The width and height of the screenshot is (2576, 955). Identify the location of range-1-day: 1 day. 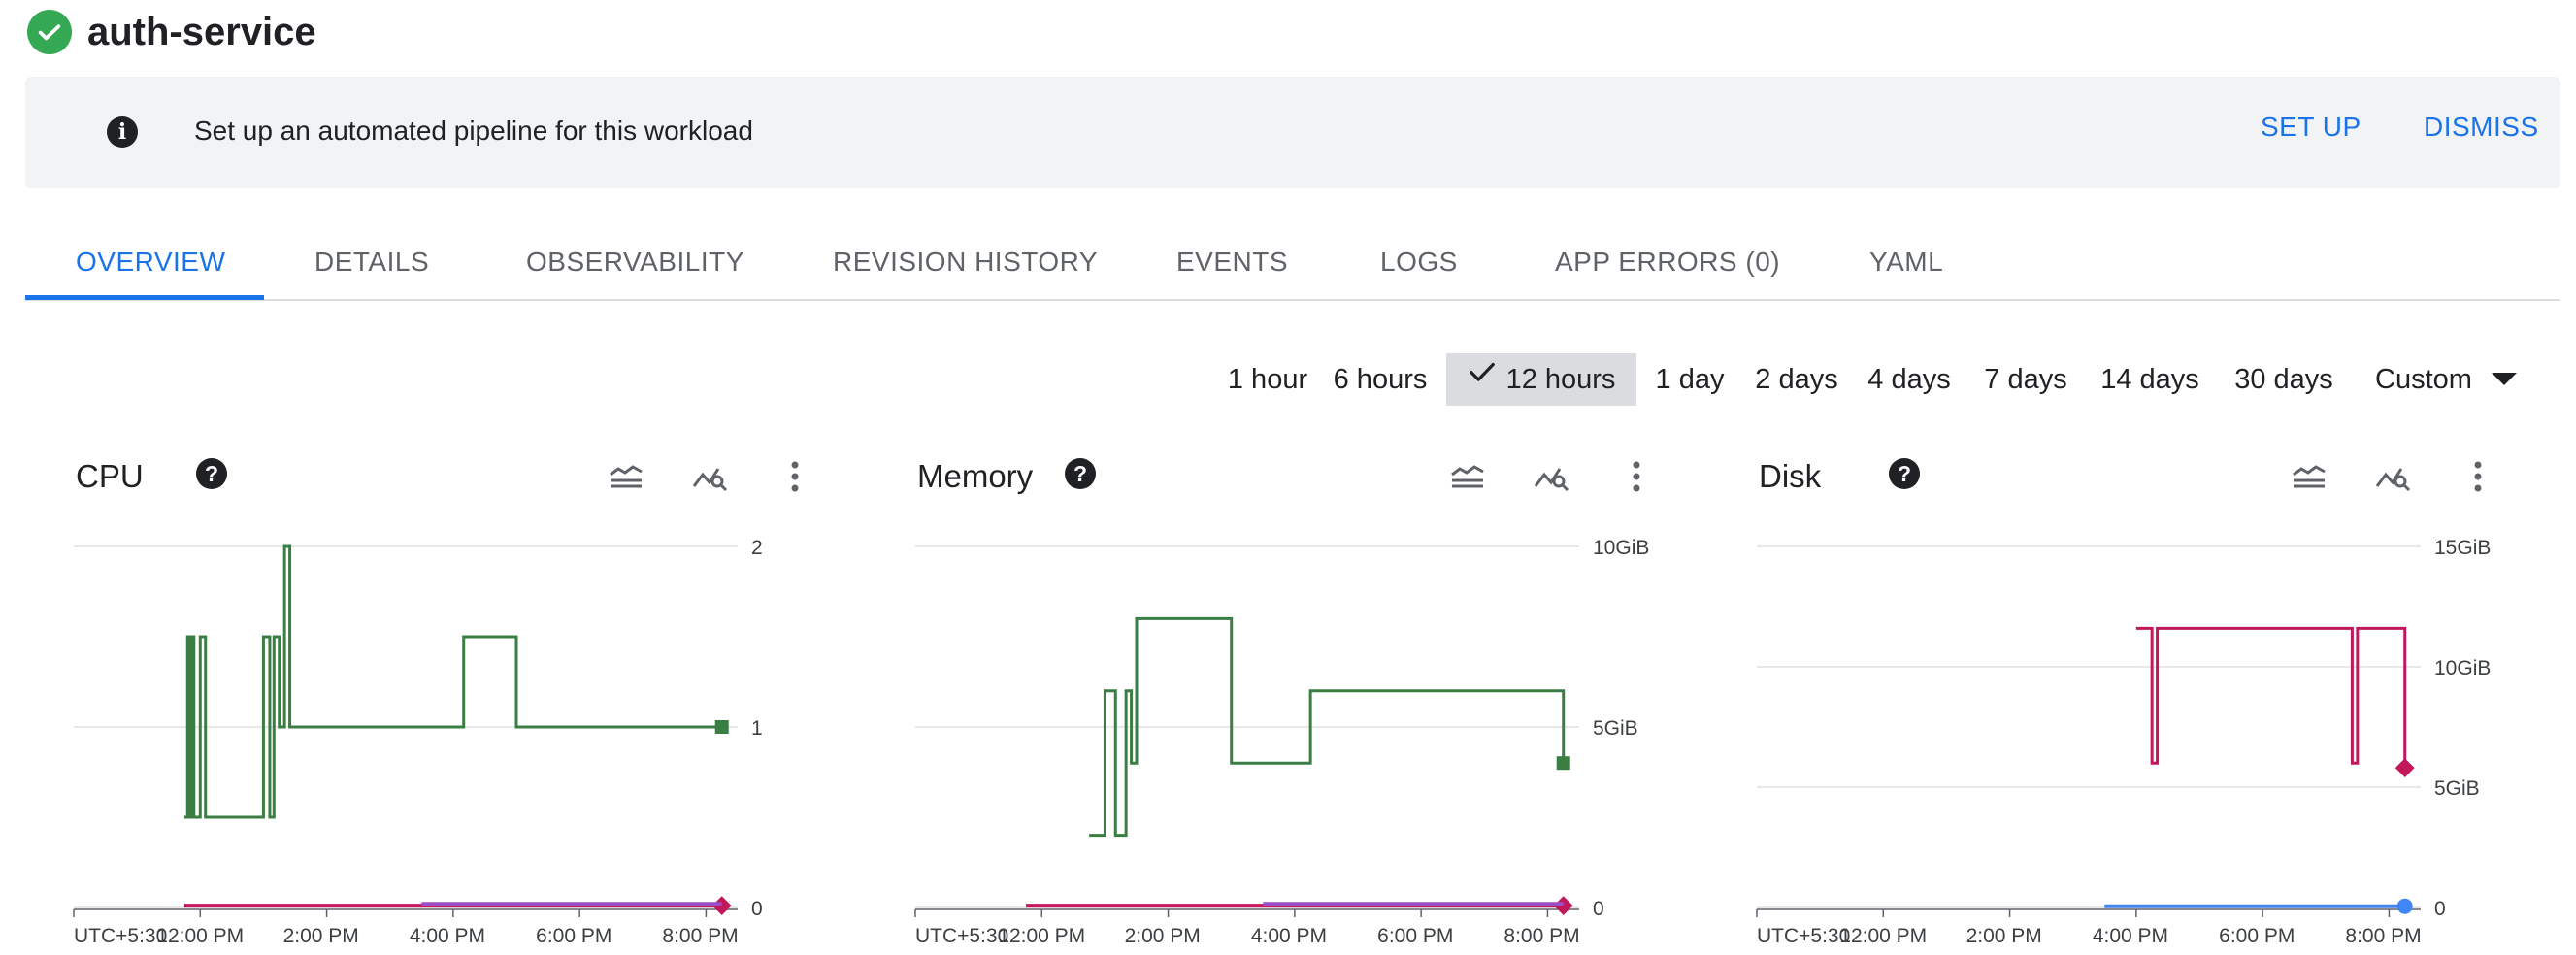
(1690, 380).